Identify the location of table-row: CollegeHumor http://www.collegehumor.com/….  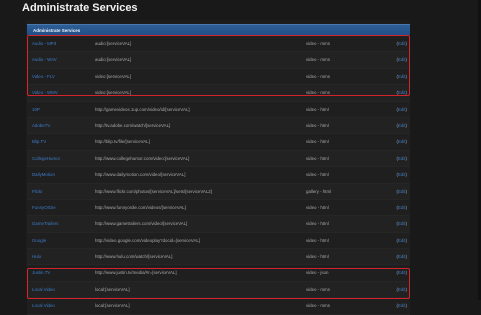
(218, 159).